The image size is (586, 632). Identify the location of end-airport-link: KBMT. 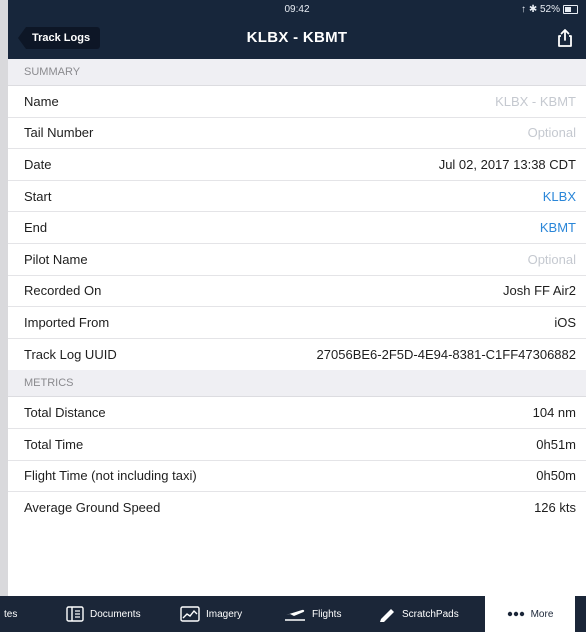
(558, 227).